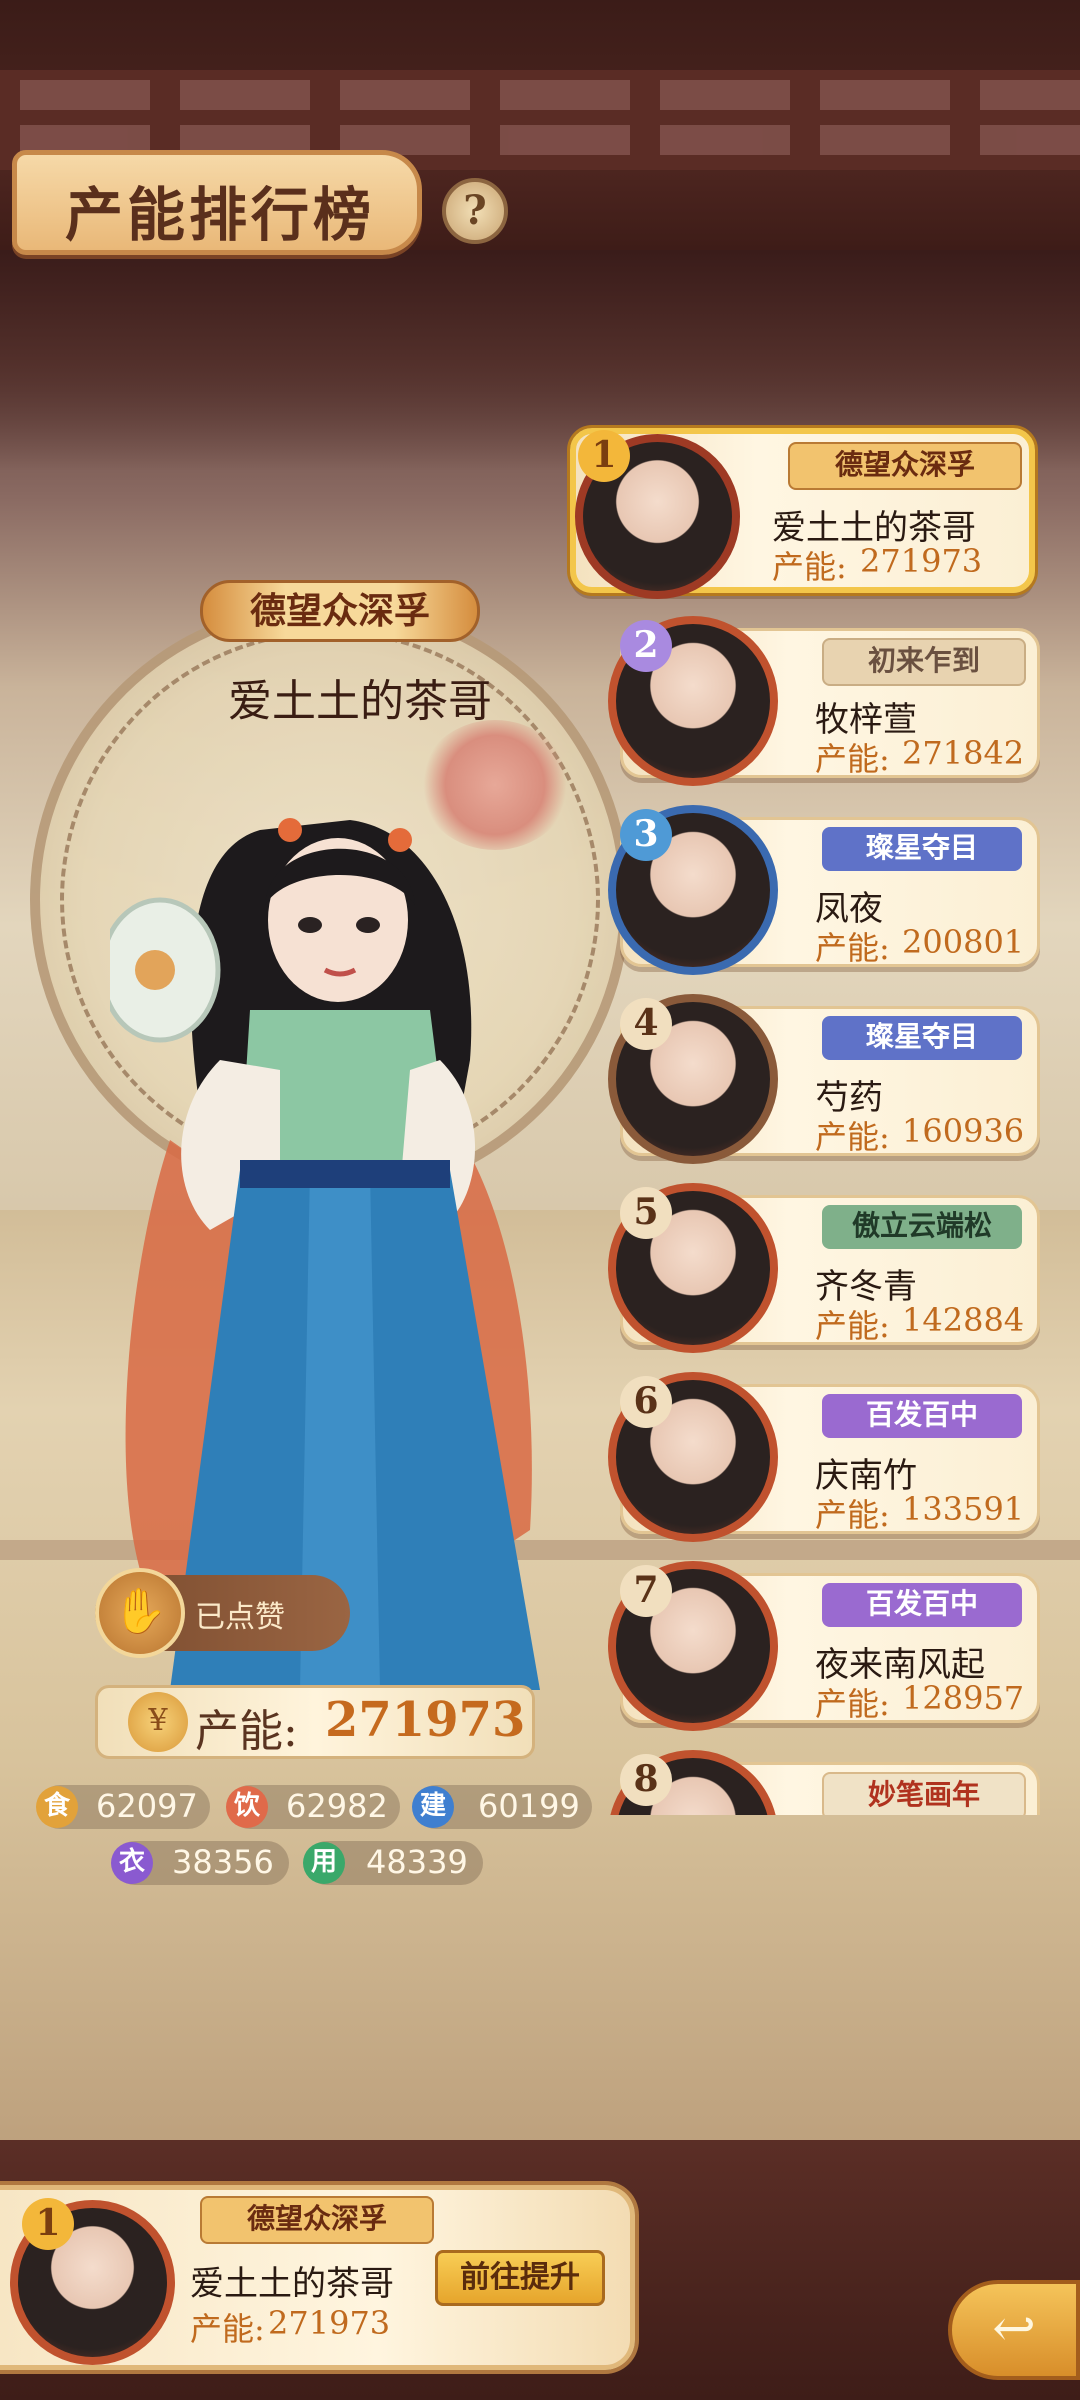 Image resolution: width=1080 pixels, height=2400 pixels. What do you see at coordinates (317, 2220) in the screenshot?
I see `self-title-badge: 德望众深孚` at bounding box center [317, 2220].